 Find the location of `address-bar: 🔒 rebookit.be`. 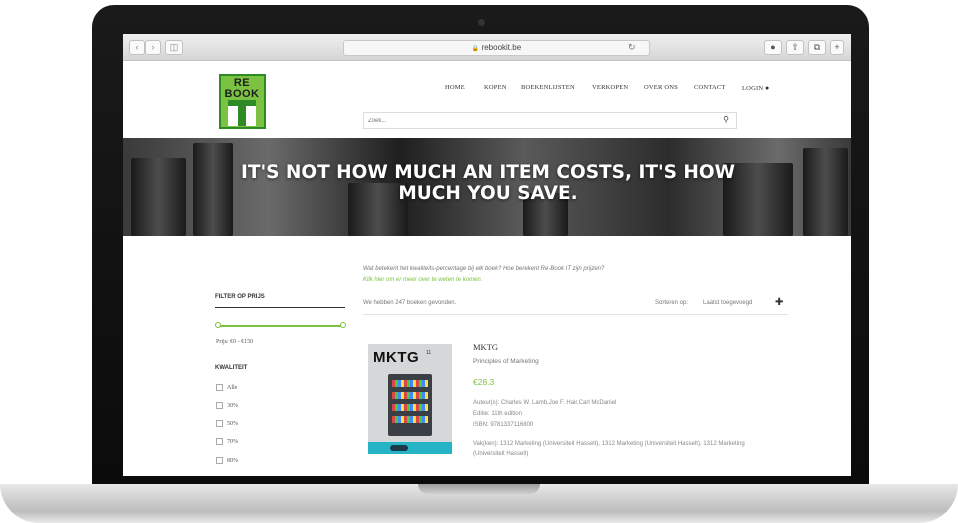

address-bar: 🔒 rebookit.be is located at coordinates (496, 48).